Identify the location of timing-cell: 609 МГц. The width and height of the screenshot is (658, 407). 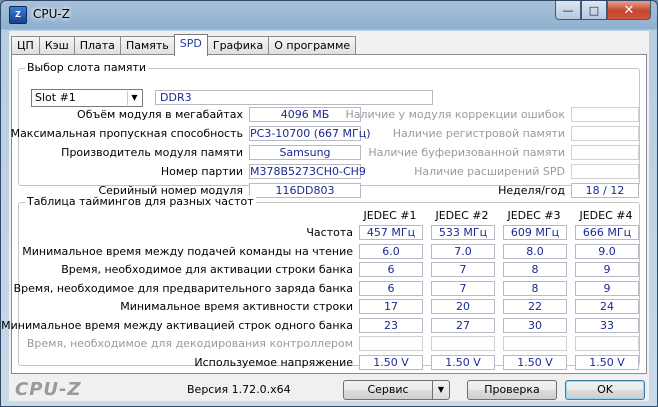
(535, 232).